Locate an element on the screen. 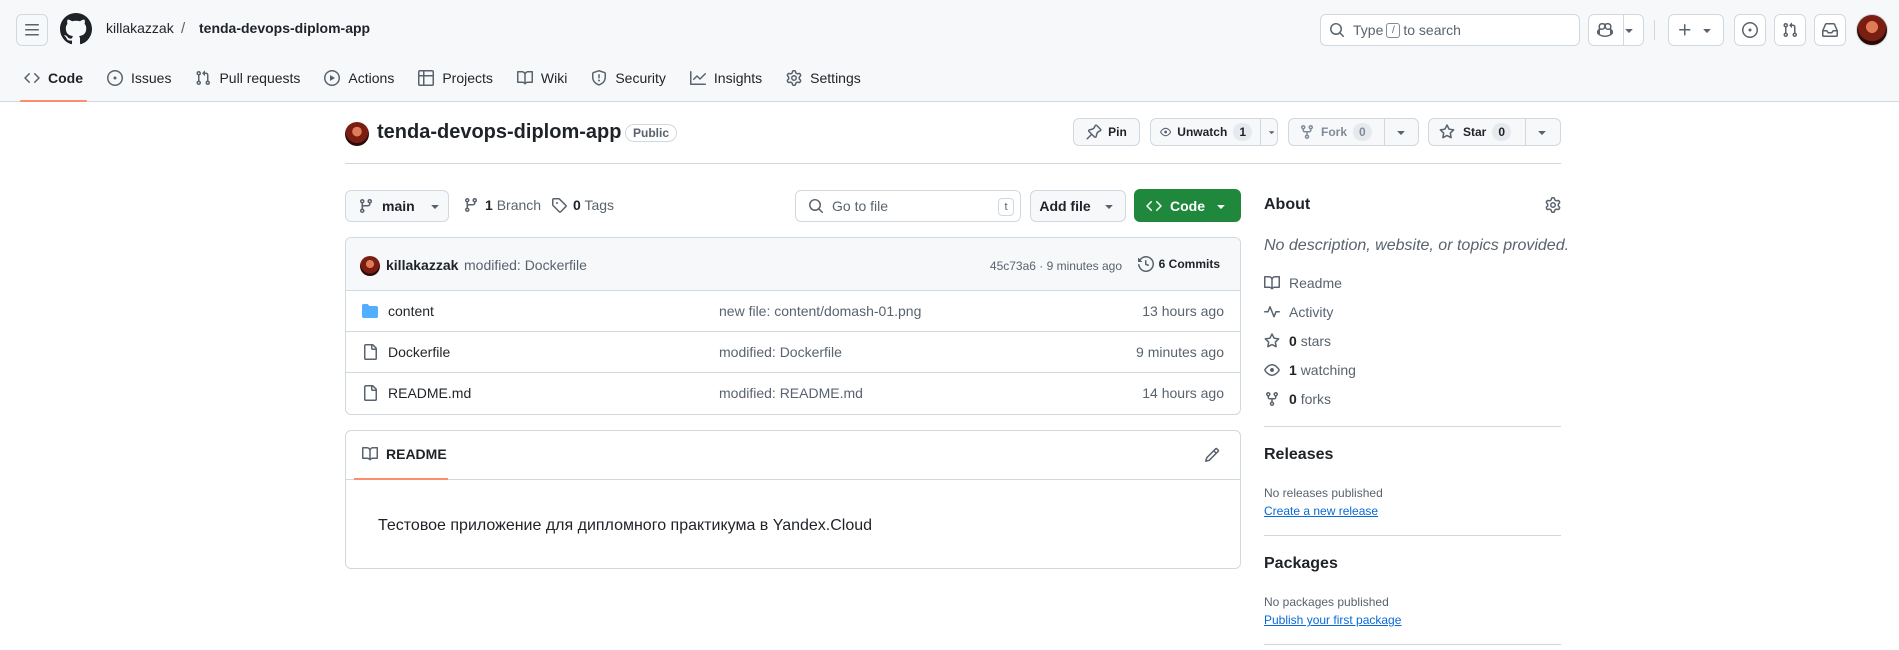 Image resolution: width=1899 pixels, height=650 pixels. gear-icon is located at coordinates (1553, 205).